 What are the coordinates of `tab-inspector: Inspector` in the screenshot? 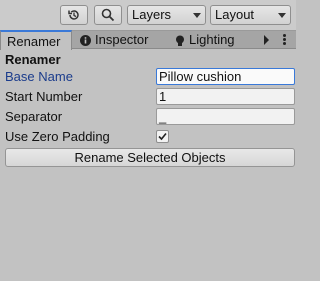 It's located at (114, 40).